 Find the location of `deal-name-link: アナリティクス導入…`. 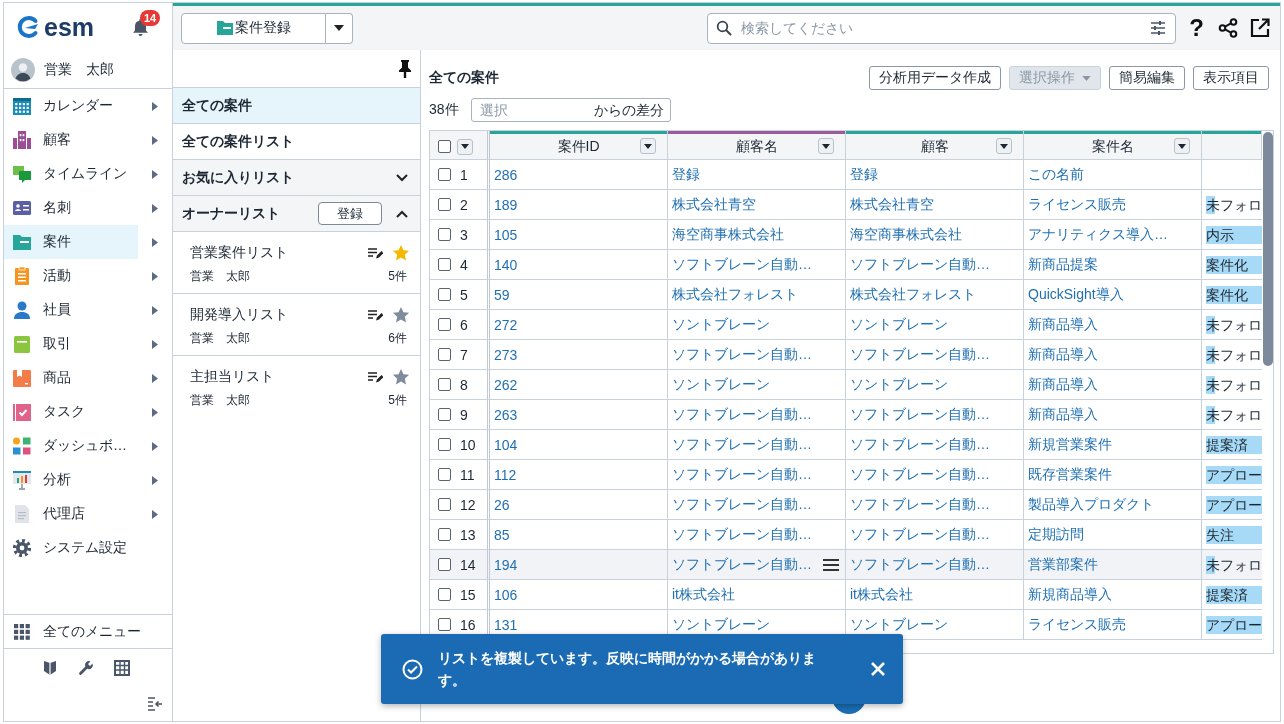

deal-name-link: アナリティクス導入… is located at coordinates (1098, 234).